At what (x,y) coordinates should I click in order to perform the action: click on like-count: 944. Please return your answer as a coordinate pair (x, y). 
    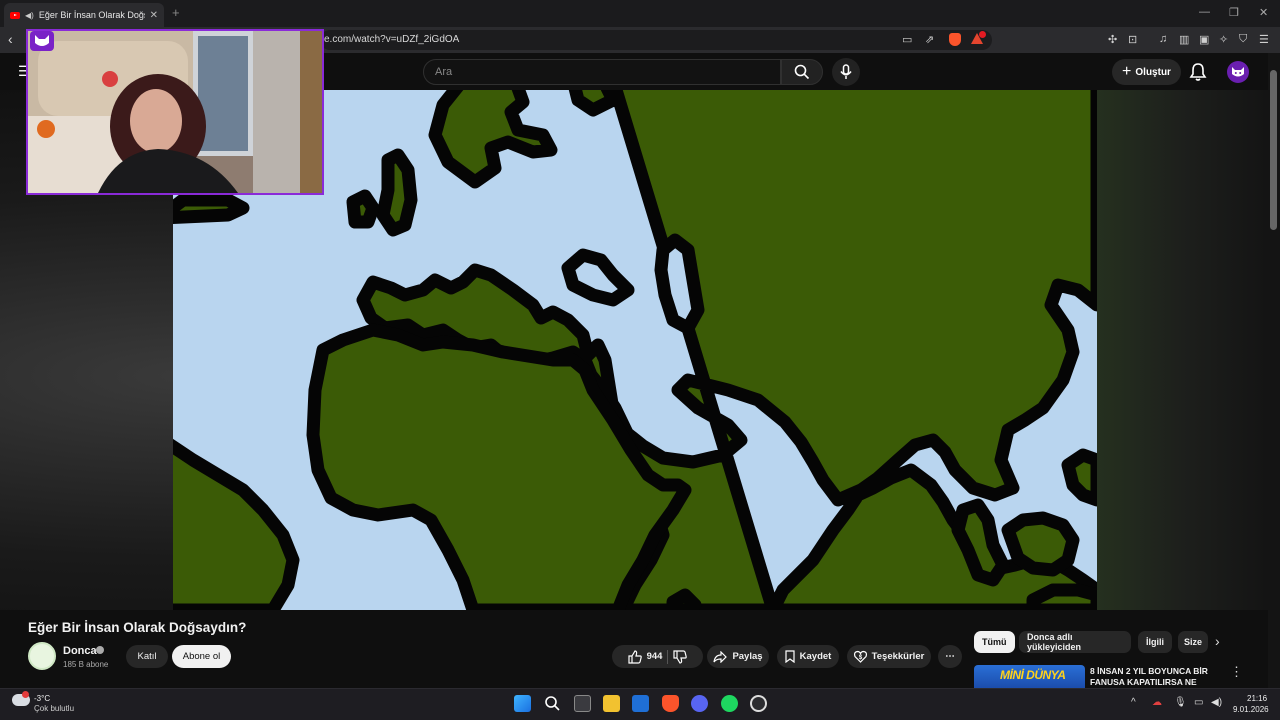
    Looking at the image, I should click on (654, 656).